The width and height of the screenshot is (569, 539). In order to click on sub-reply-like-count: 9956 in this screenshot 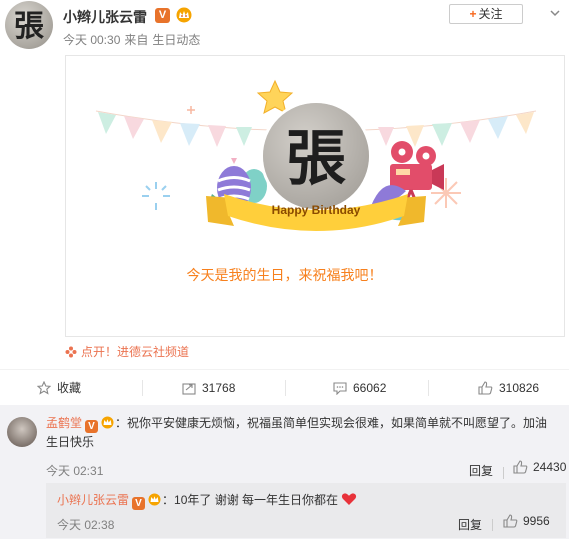, I will do `click(536, 521)`.